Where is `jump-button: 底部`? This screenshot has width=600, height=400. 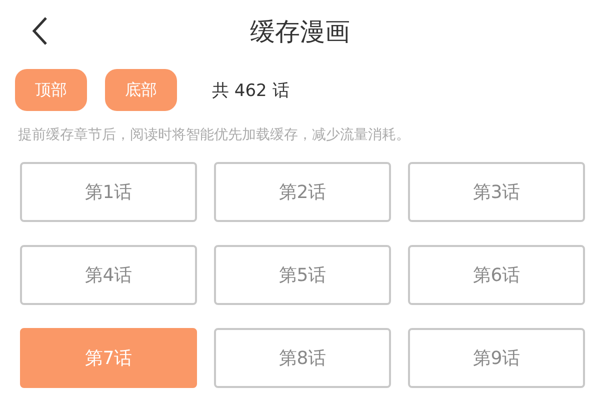 jump-button: 底部 is located at coordinates (141, 90).